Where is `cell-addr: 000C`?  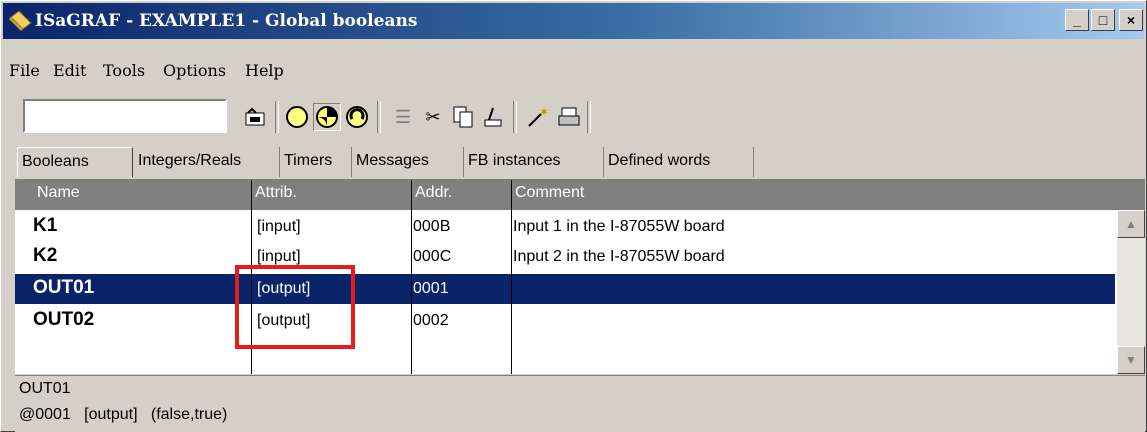
cell-addr: 000C is located at coordinates (432, 256).